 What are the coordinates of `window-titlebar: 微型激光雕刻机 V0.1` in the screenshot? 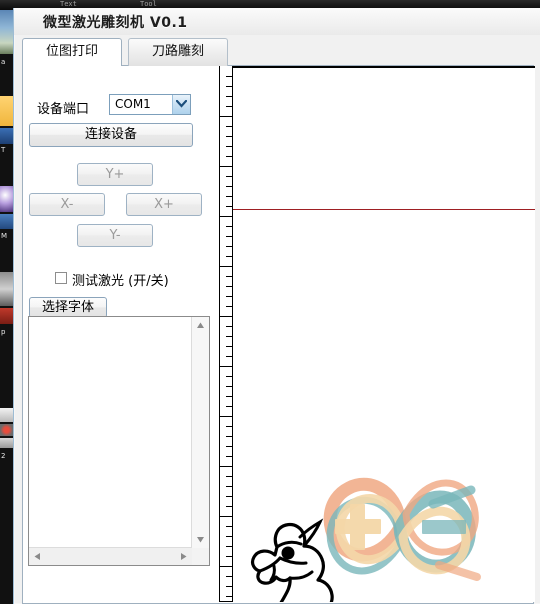 It's located at (277, 21).